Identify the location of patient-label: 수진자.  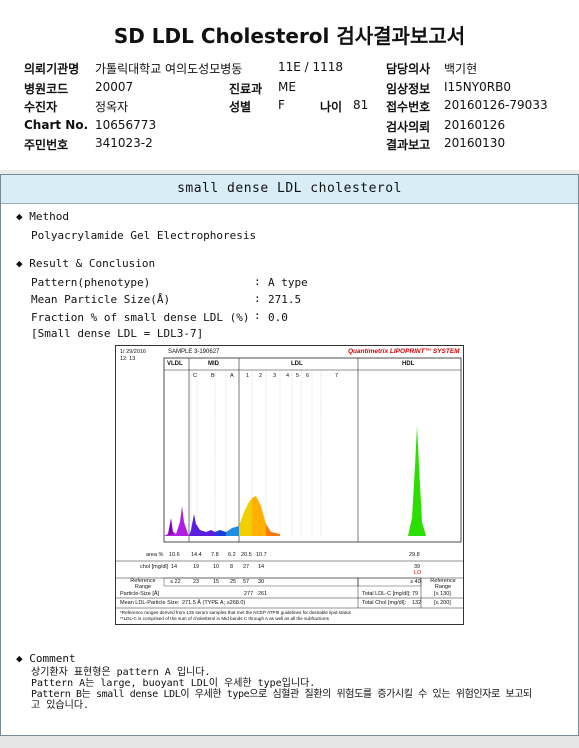
(41, 107).